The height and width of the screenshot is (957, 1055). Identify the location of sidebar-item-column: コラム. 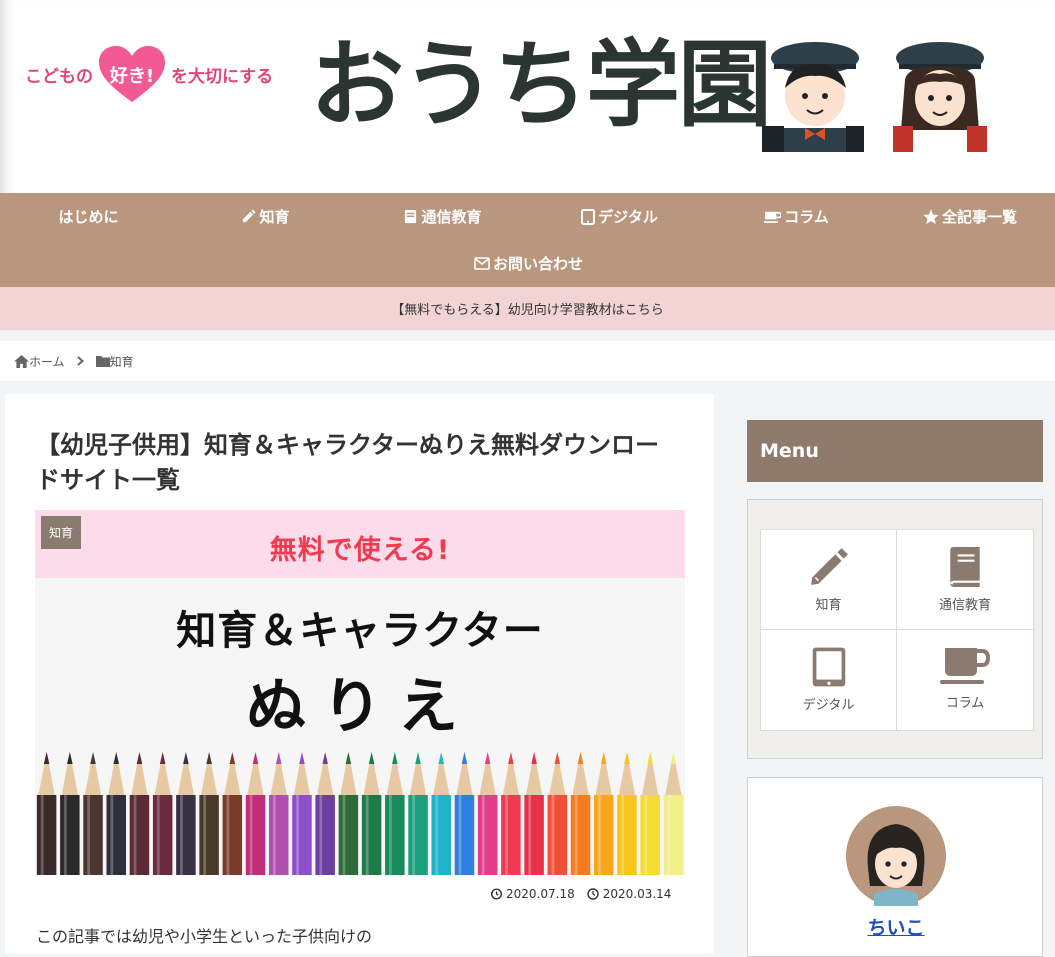
(965, 680).